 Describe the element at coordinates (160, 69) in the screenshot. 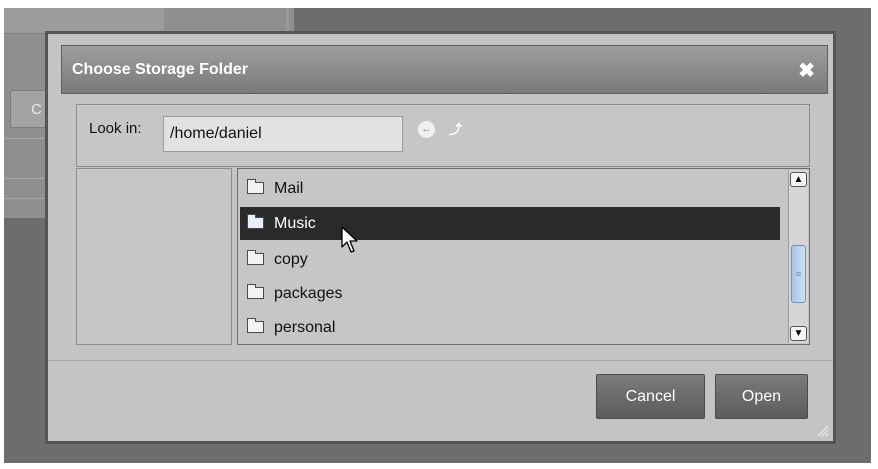

I see `dialog-title: Choose Storage Folder` at that location.